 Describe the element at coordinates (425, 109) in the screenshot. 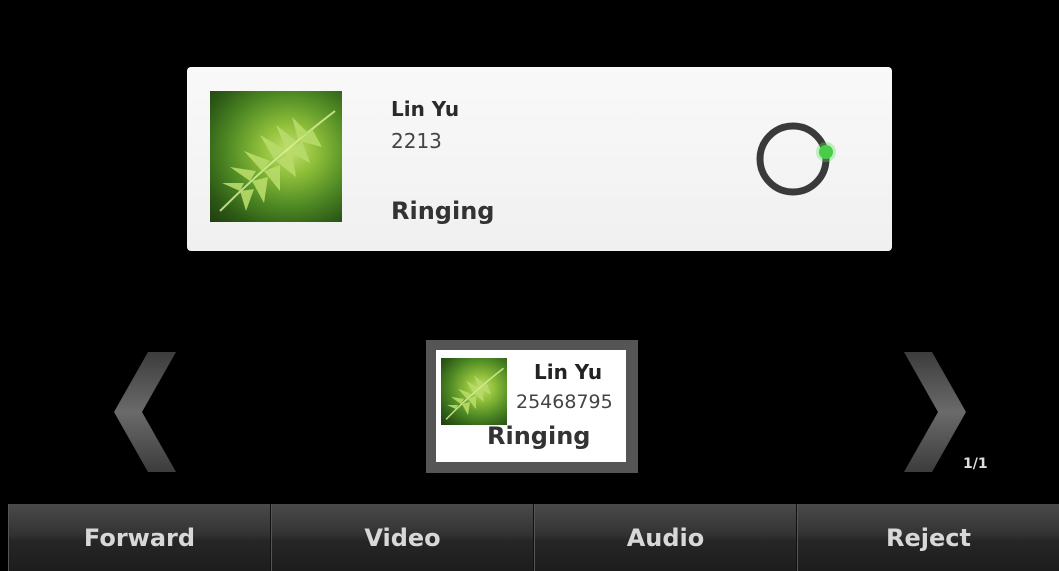

I see `caller-name: Lin Yu` at that location.